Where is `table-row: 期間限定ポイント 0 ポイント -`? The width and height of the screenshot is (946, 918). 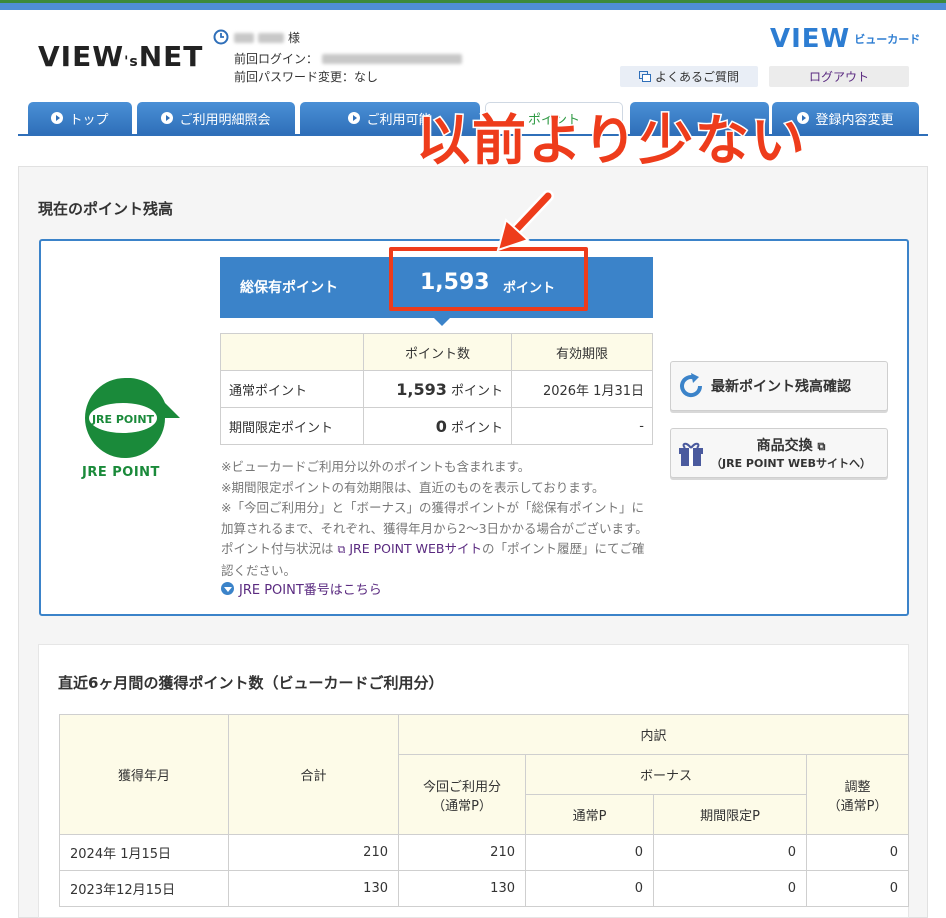 table-row: 期間限定ポイント 0 ポイント - is located at coordinates (436, 426).